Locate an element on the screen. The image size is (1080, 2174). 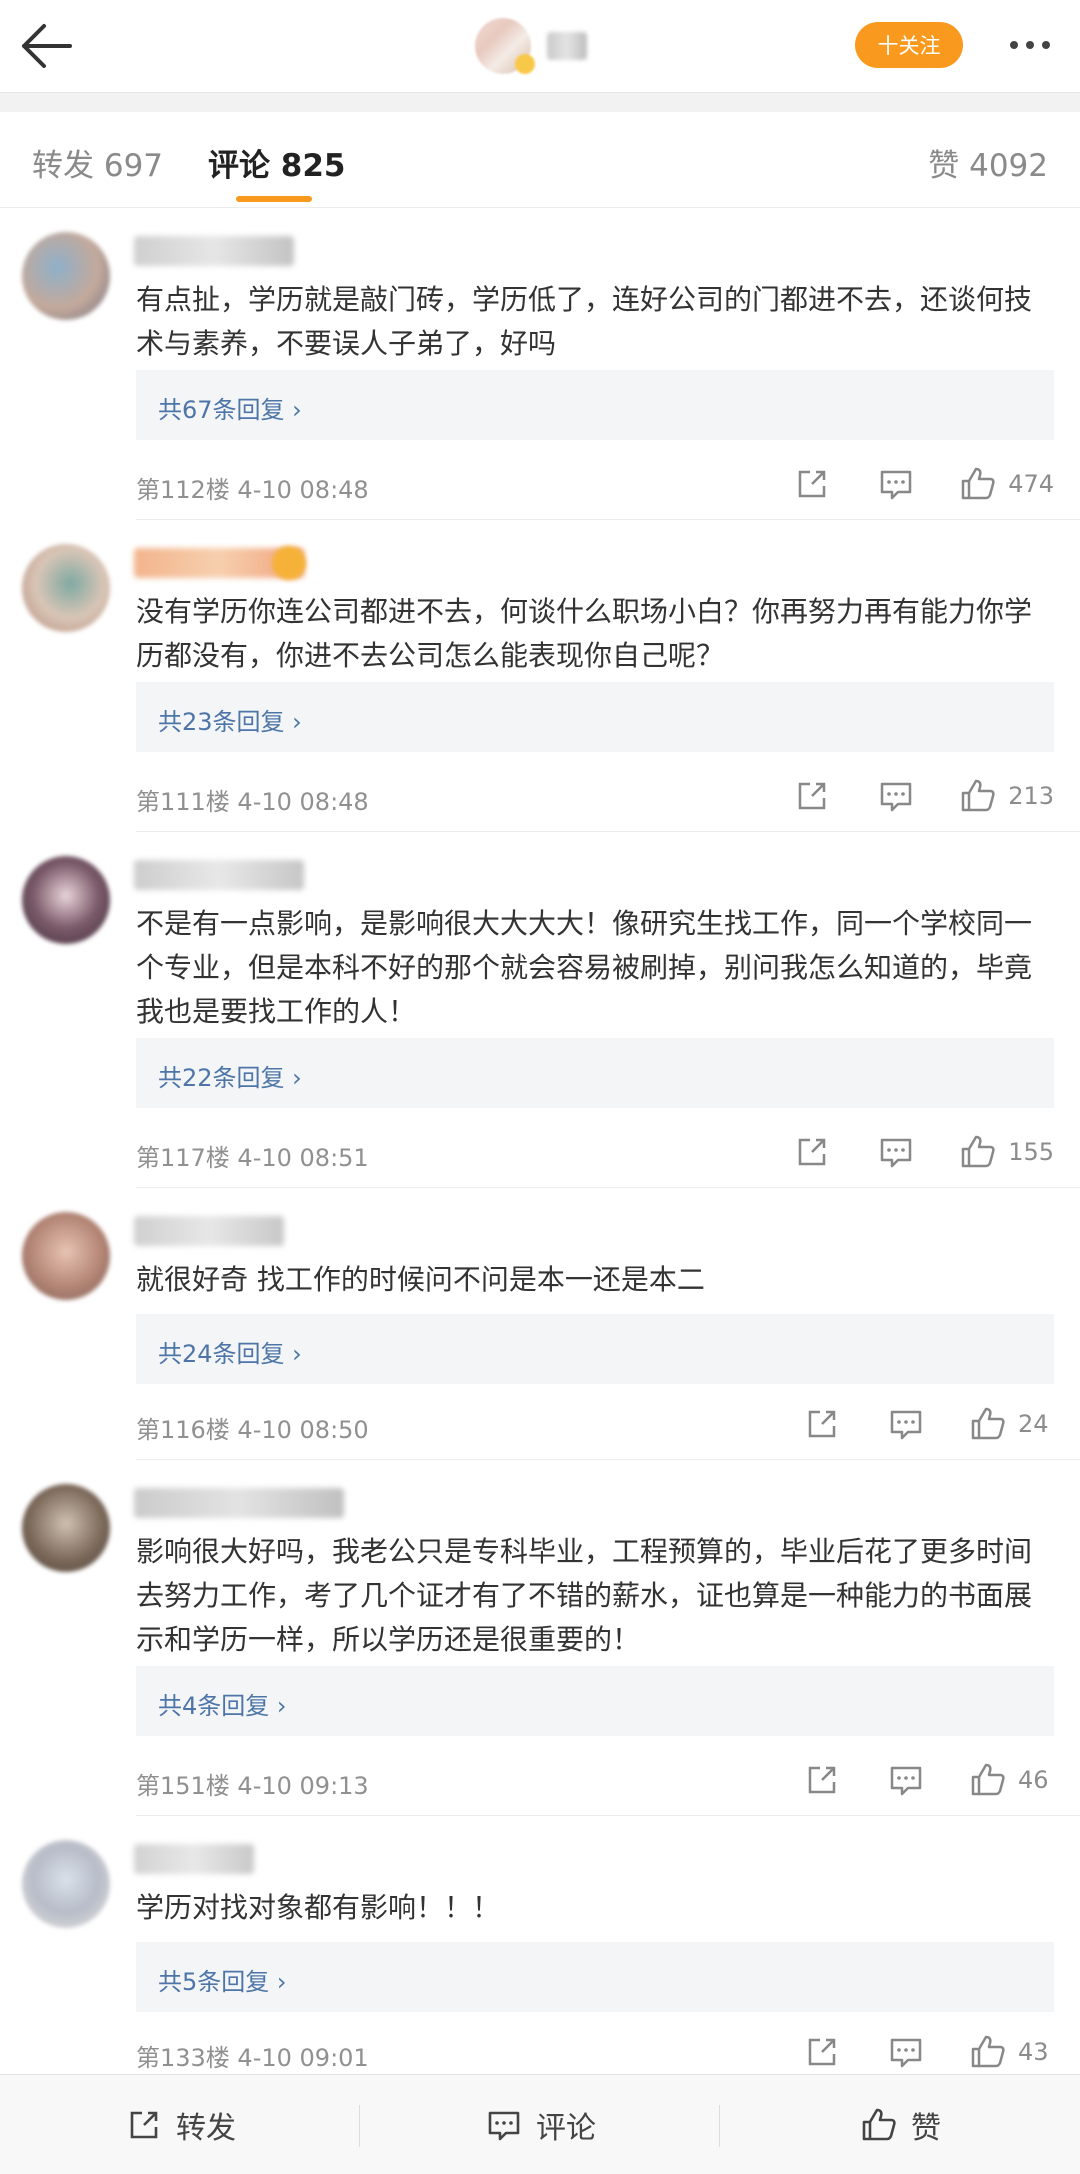
reply-count-label: 共5条回复 › is located at coordinates (222, 1982).